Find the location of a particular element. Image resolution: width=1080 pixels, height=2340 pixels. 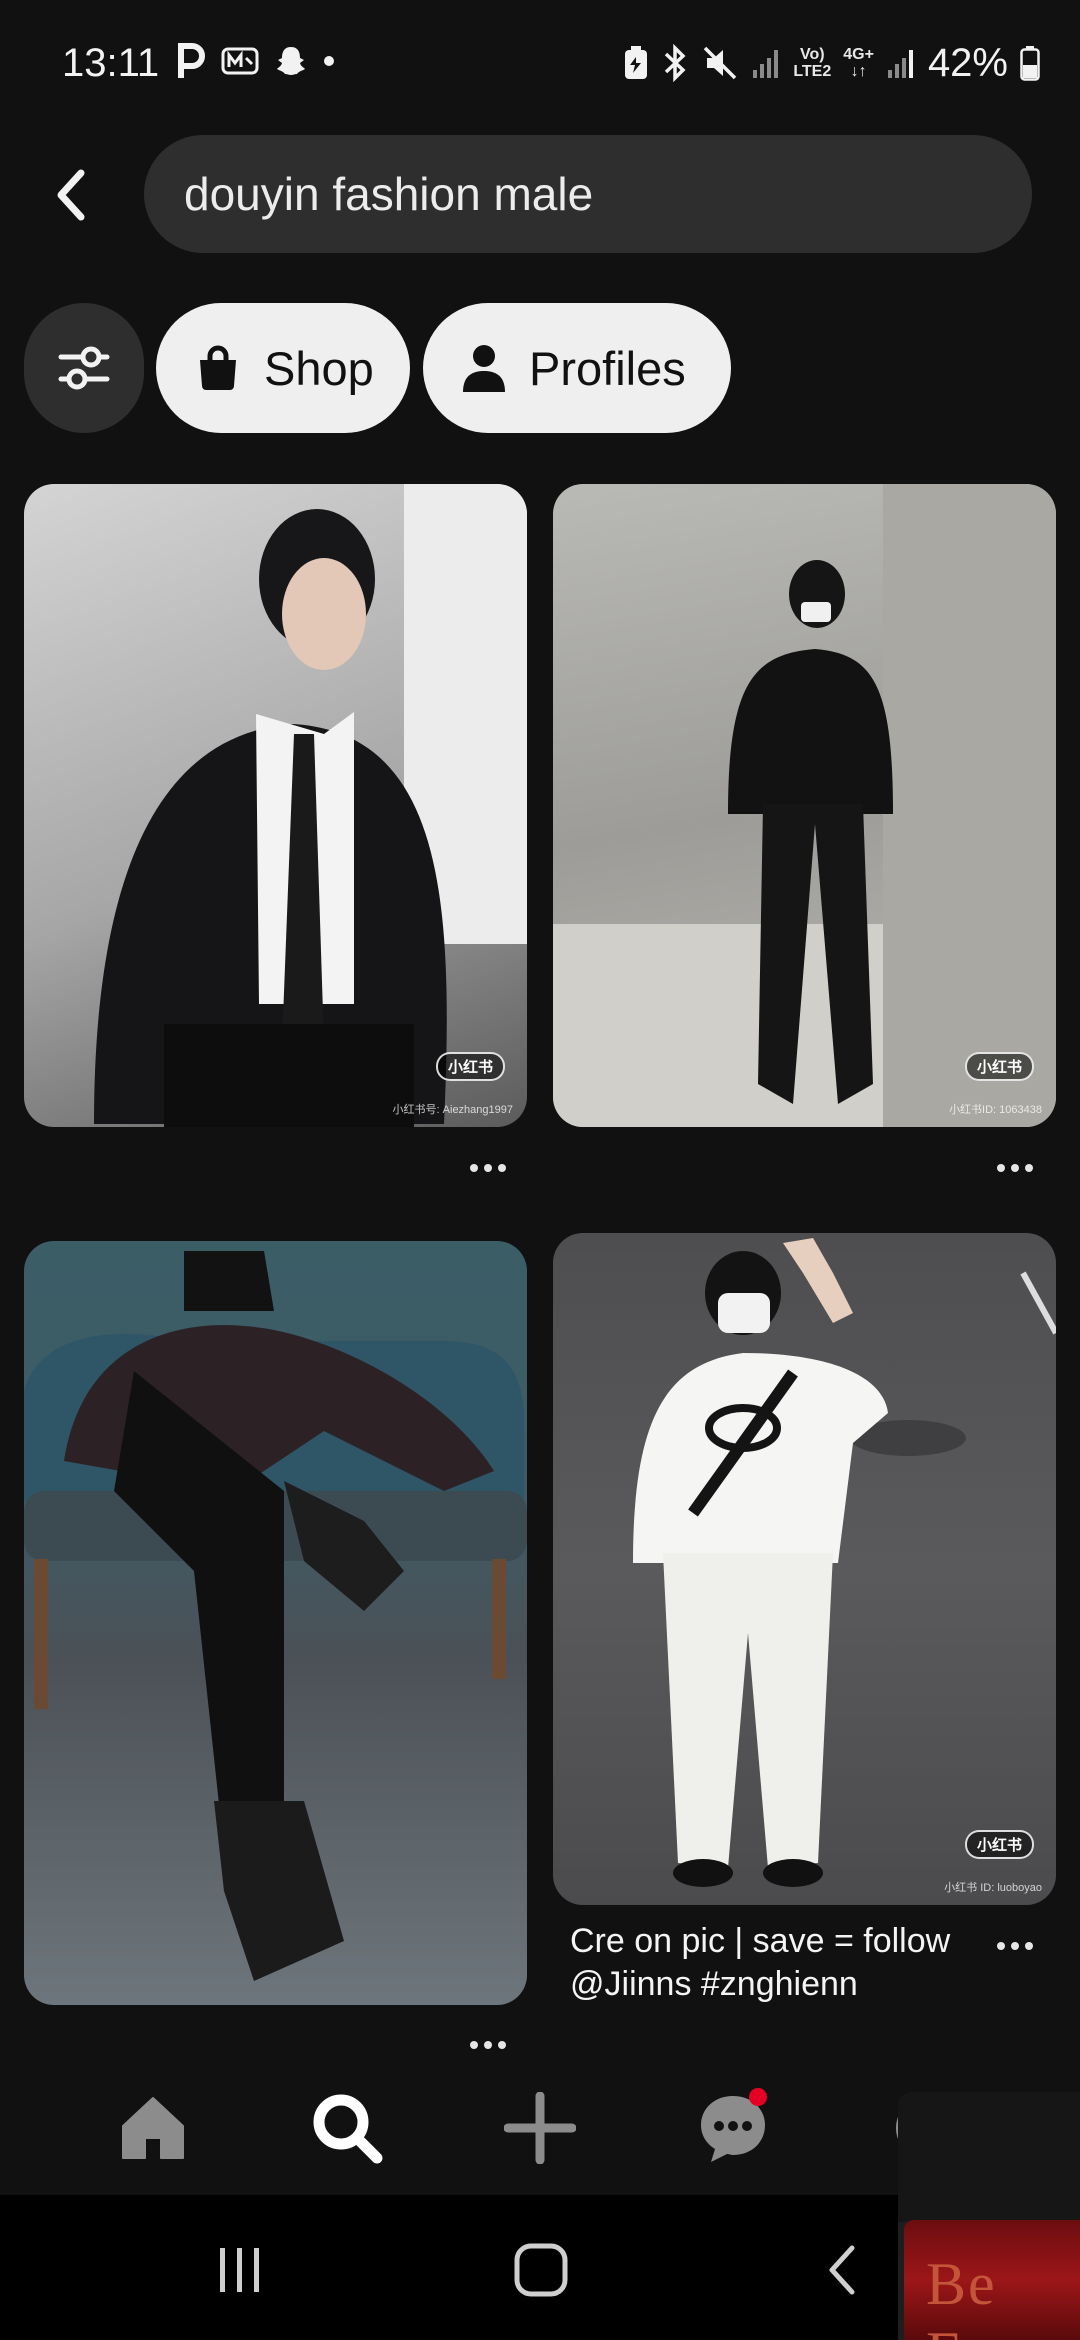

notification-dot is located at coordinates (758, 2097).